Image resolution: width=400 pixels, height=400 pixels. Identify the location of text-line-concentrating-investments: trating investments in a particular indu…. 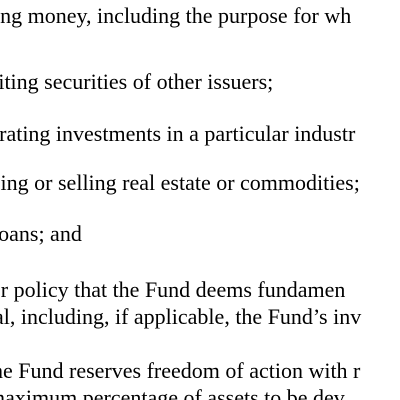
(178, 133).